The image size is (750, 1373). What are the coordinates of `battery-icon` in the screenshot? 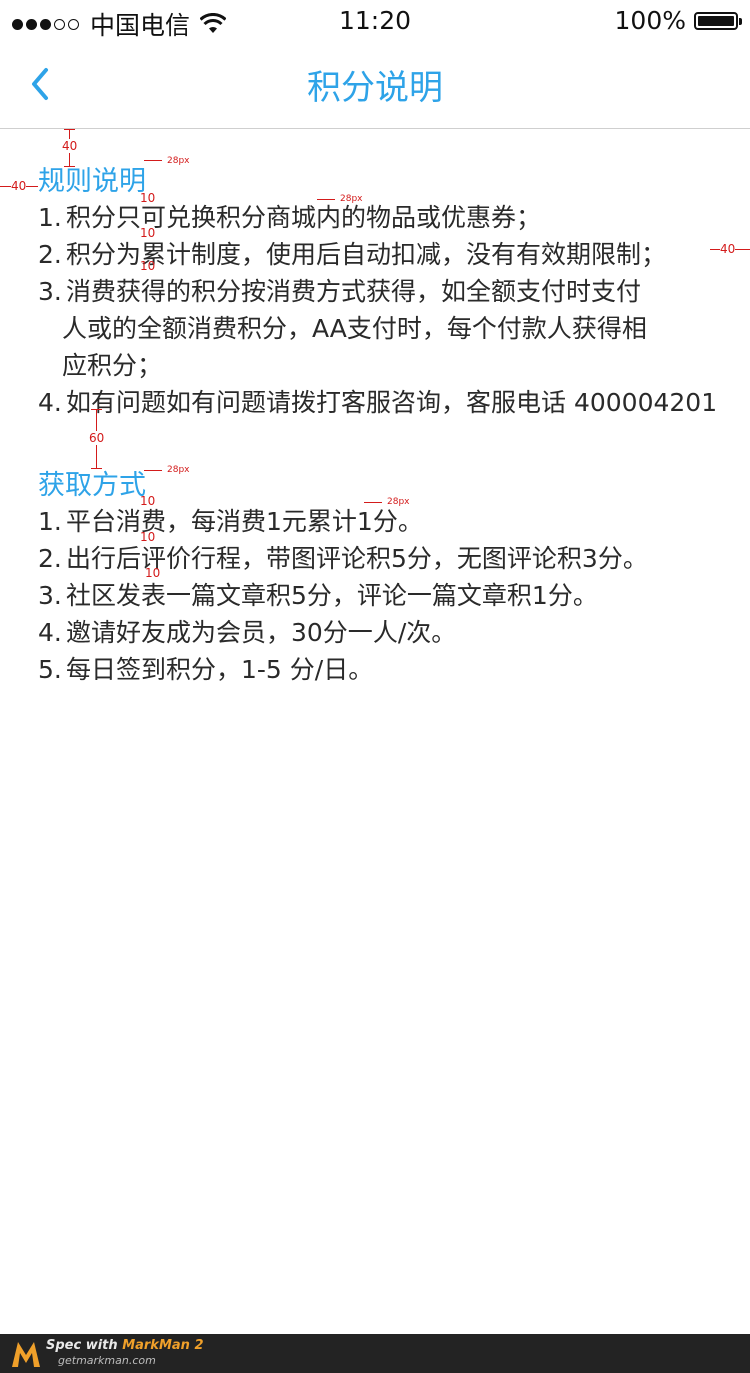 It's located at (718, 20).